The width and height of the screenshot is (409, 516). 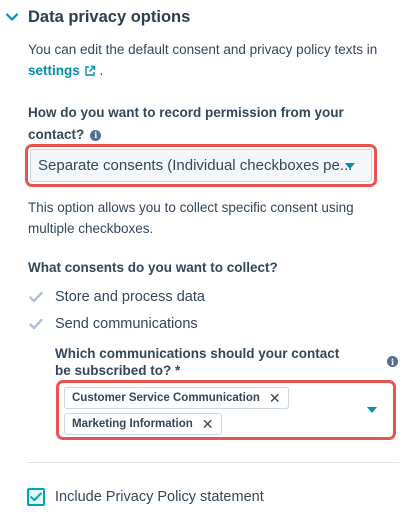 I want to click on consents-question: What consents do you want to collect?, so click(x=153, y=267).